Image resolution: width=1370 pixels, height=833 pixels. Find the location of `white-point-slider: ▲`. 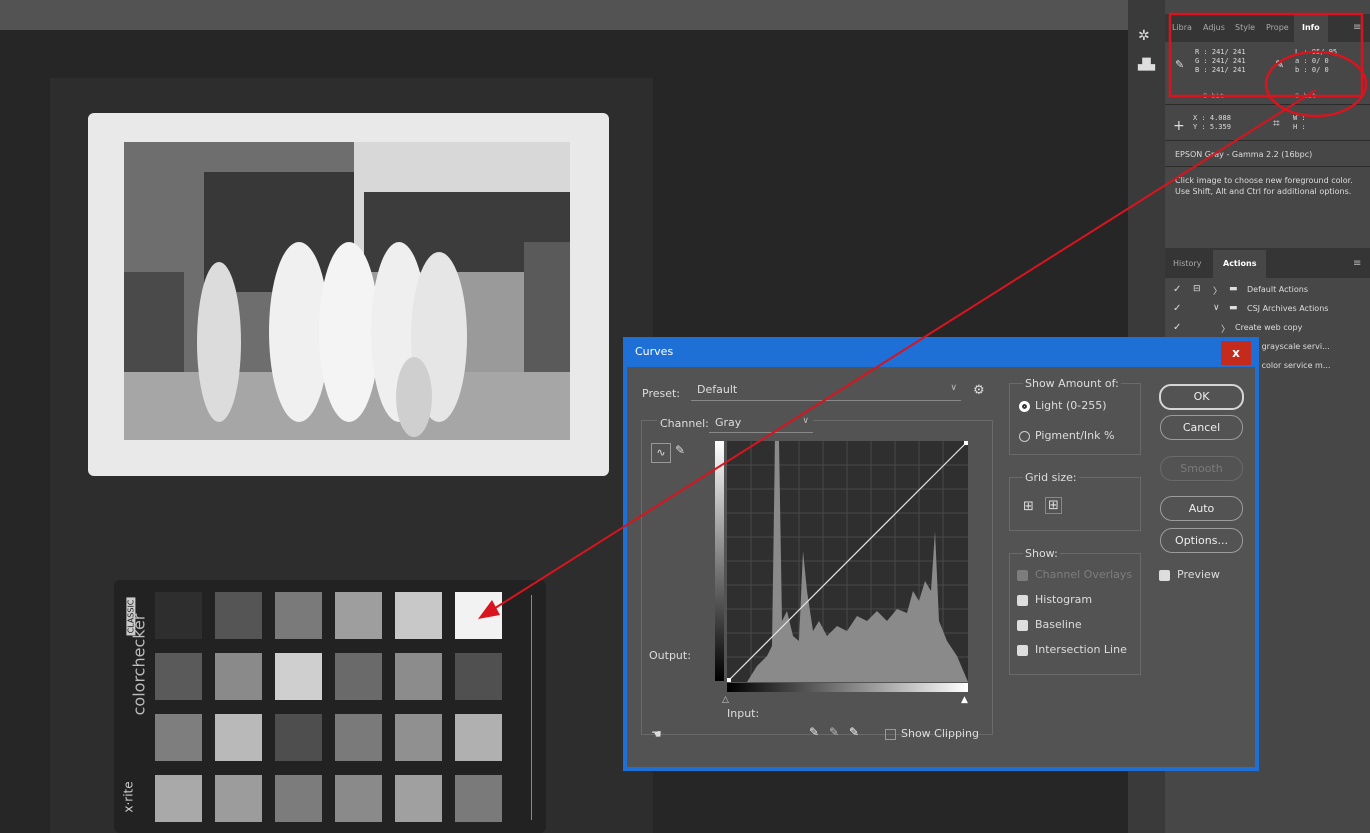

white-point-slider: ▲ is located at coordinates (964, 700).